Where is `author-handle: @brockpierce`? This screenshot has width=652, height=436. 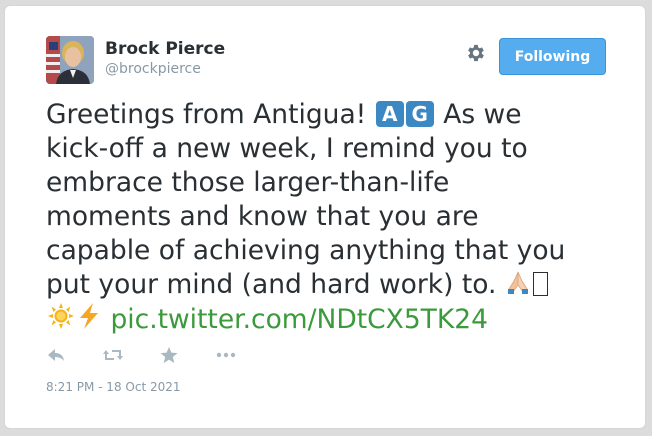 author-handle: @brockpierce is located at coordinates (153, 69).